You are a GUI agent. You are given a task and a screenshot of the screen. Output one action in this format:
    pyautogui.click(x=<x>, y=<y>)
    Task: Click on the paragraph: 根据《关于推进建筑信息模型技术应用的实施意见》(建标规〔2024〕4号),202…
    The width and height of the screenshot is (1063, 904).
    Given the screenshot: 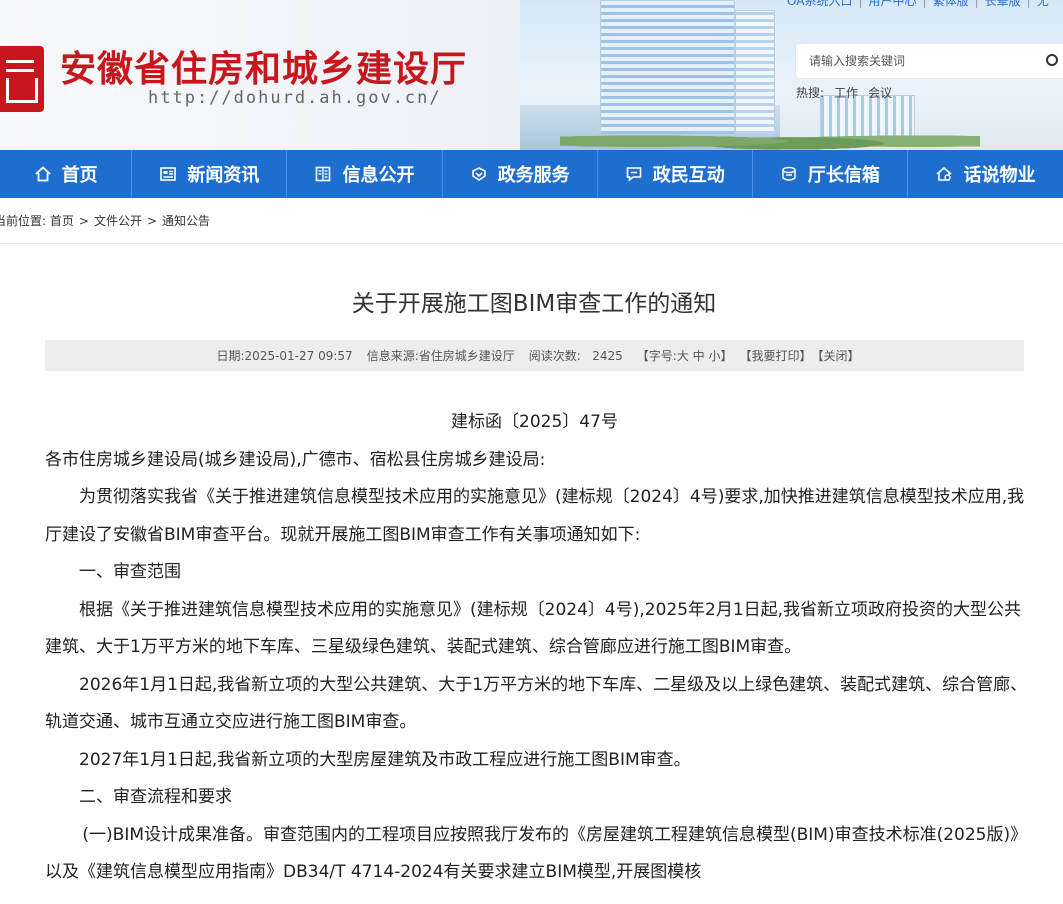 What is the action you would take?
    pyautogui.click(x=533, y=628)
    